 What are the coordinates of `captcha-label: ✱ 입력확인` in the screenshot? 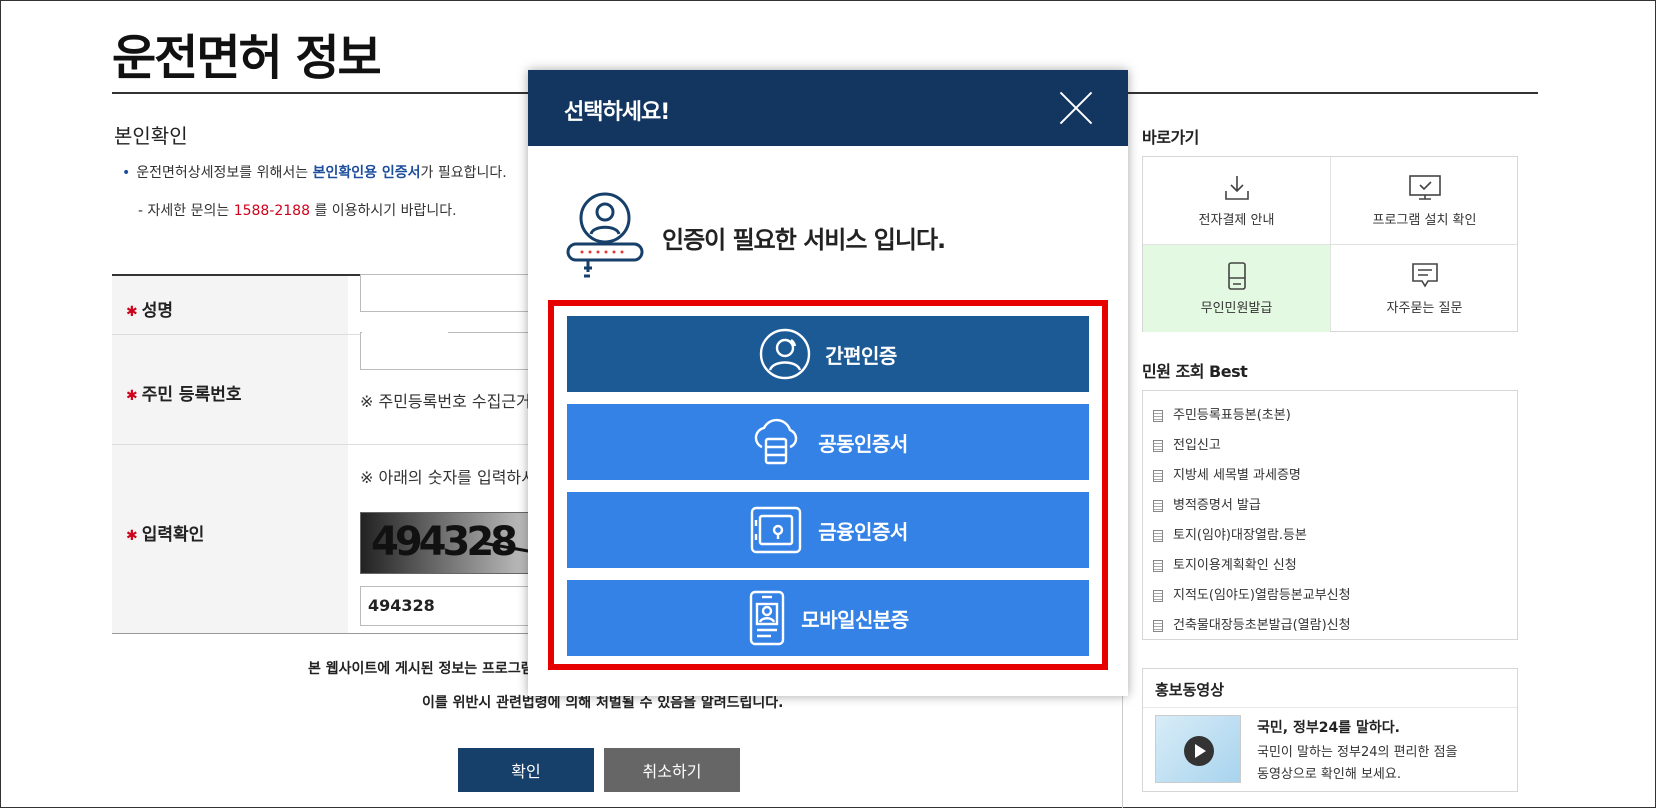 It's located at (165, 532).